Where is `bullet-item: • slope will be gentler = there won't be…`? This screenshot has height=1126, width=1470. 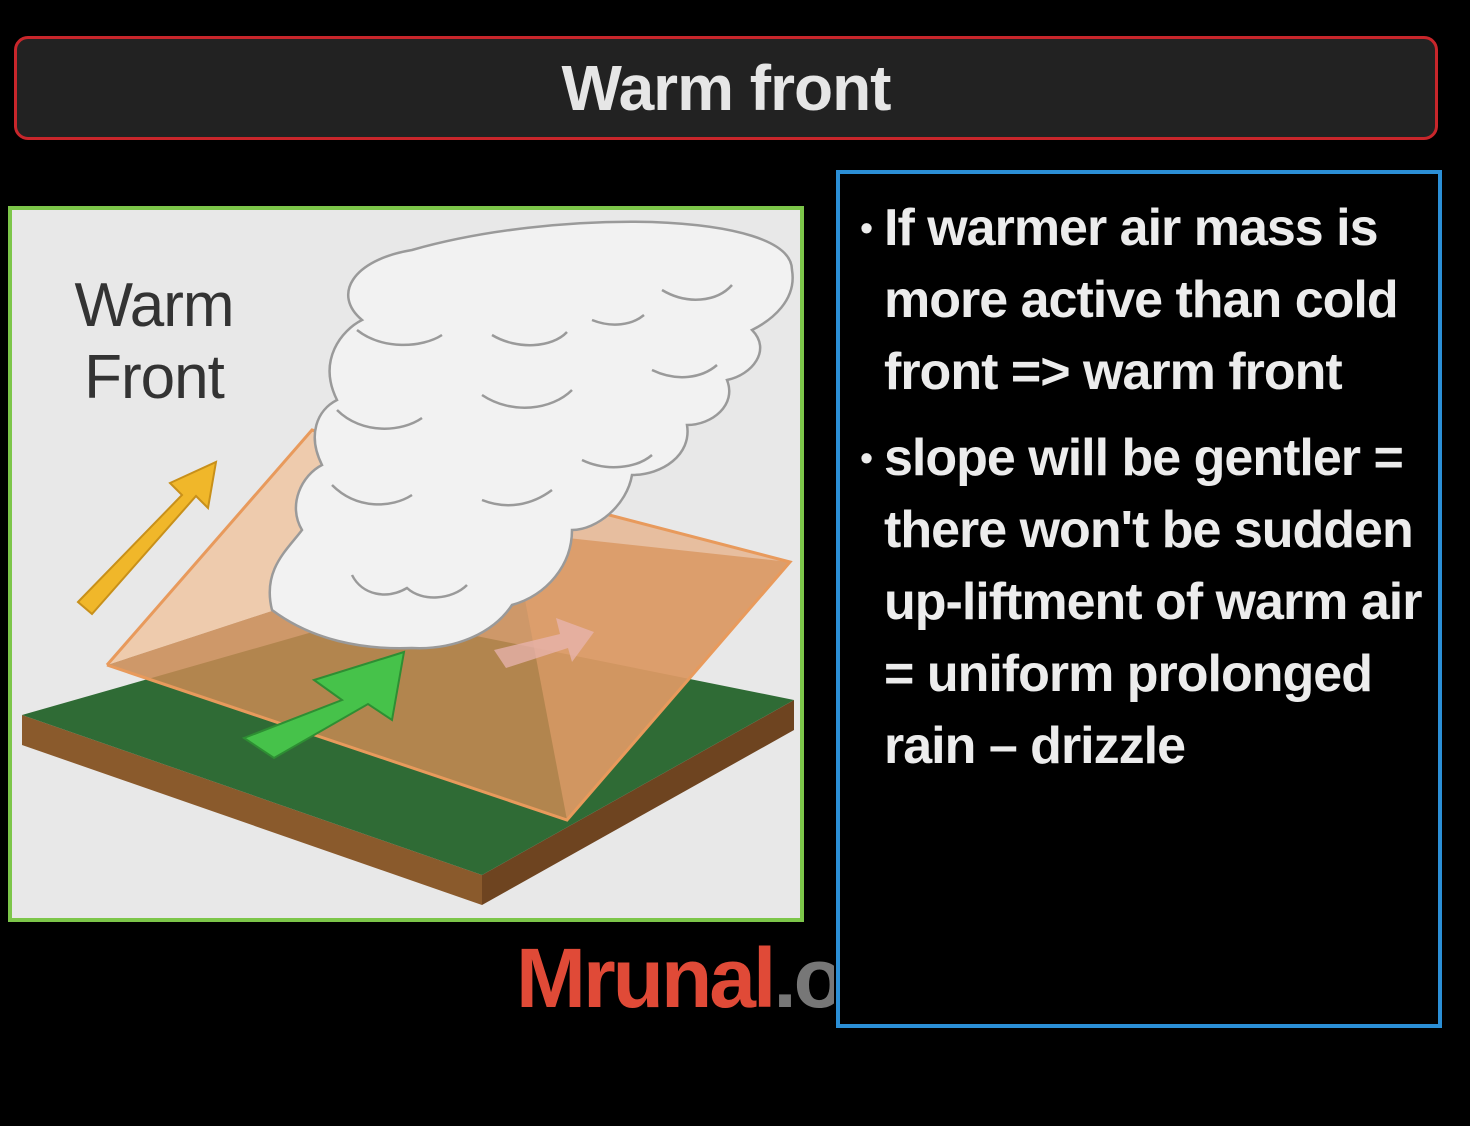
bullet-item: • slope will be gentler = there won't be… is located at coordinates (1138, 602).